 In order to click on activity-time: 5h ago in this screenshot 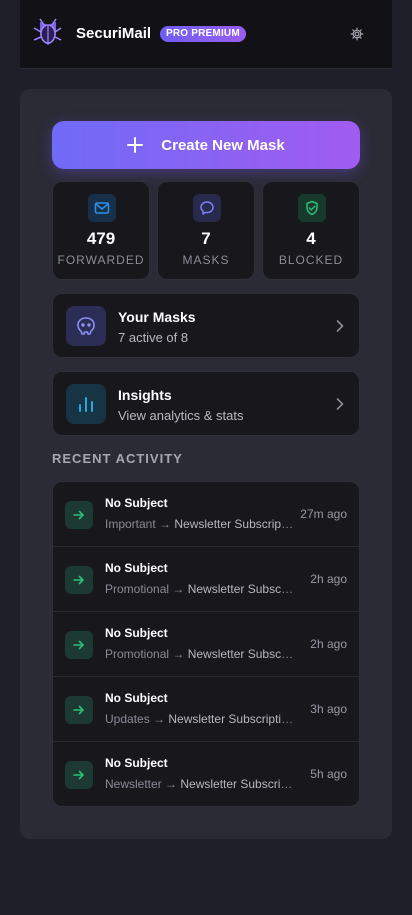, I will do `click(328, 774)`.